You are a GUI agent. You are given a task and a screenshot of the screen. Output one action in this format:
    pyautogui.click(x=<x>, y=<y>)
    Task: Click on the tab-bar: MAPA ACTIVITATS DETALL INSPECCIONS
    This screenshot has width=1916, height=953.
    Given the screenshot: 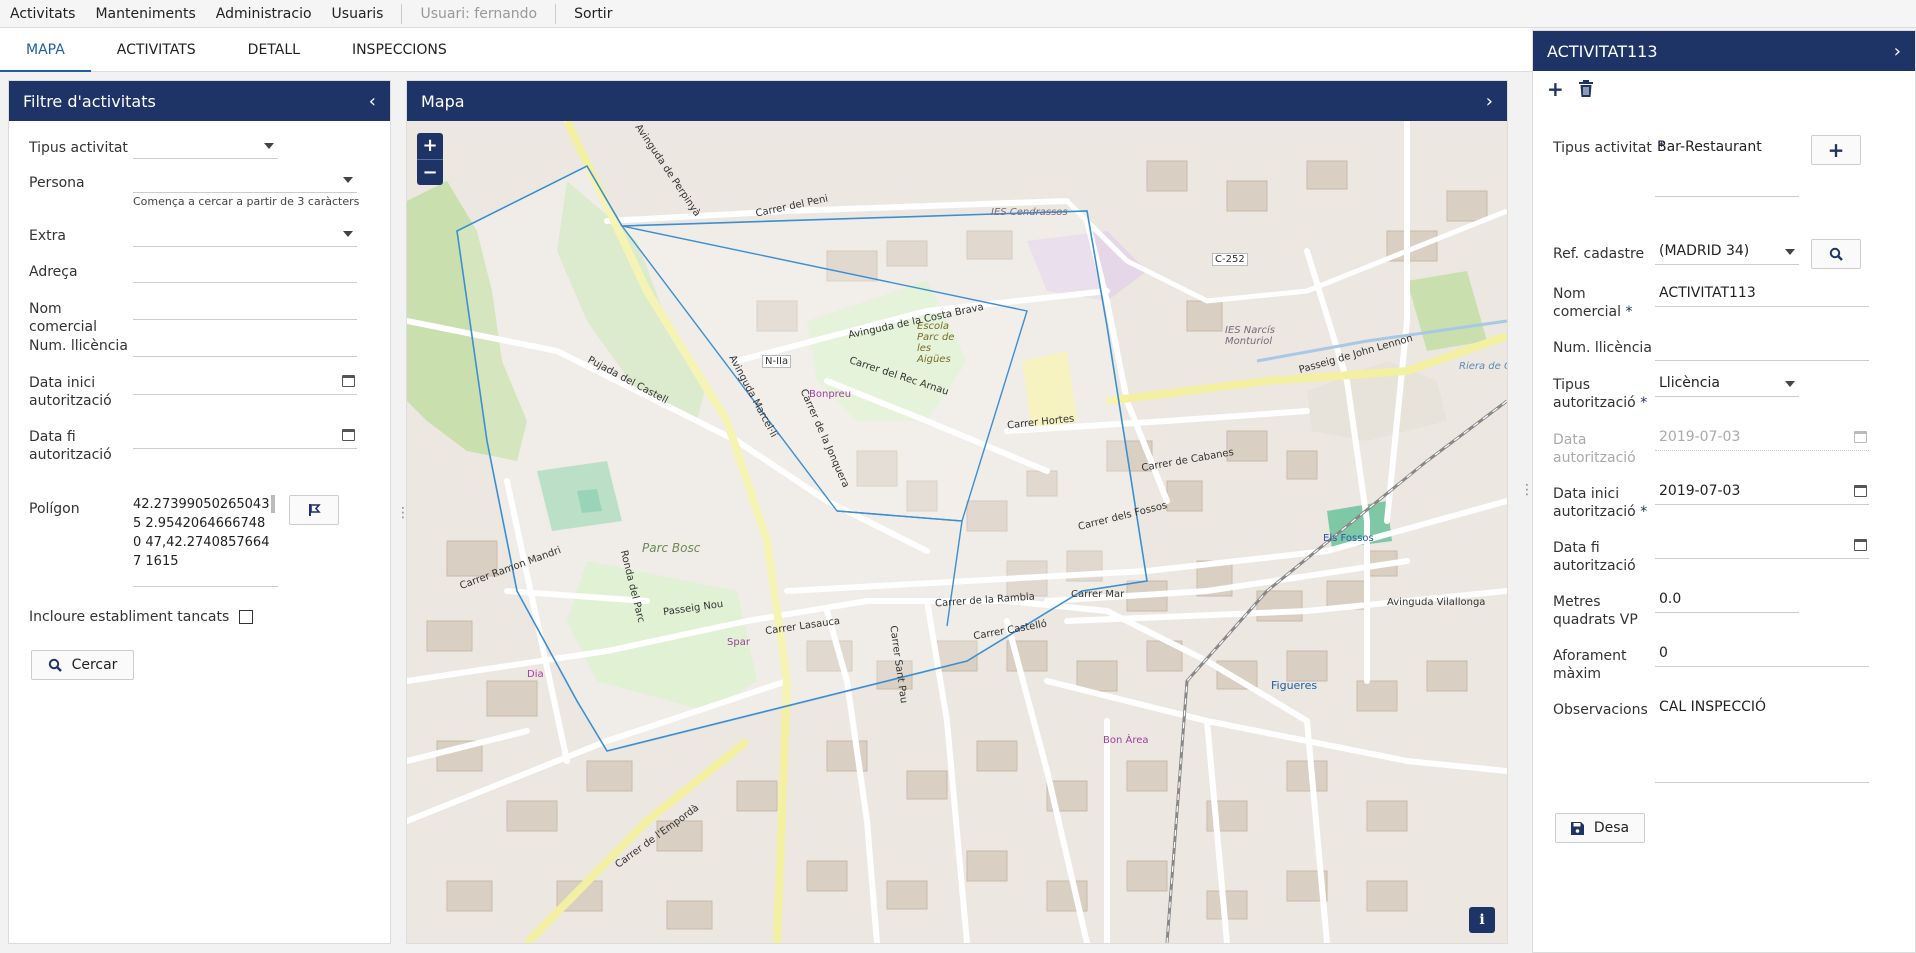 What is the action you would take?
    pyautogui.click(x=766, y=50)
    